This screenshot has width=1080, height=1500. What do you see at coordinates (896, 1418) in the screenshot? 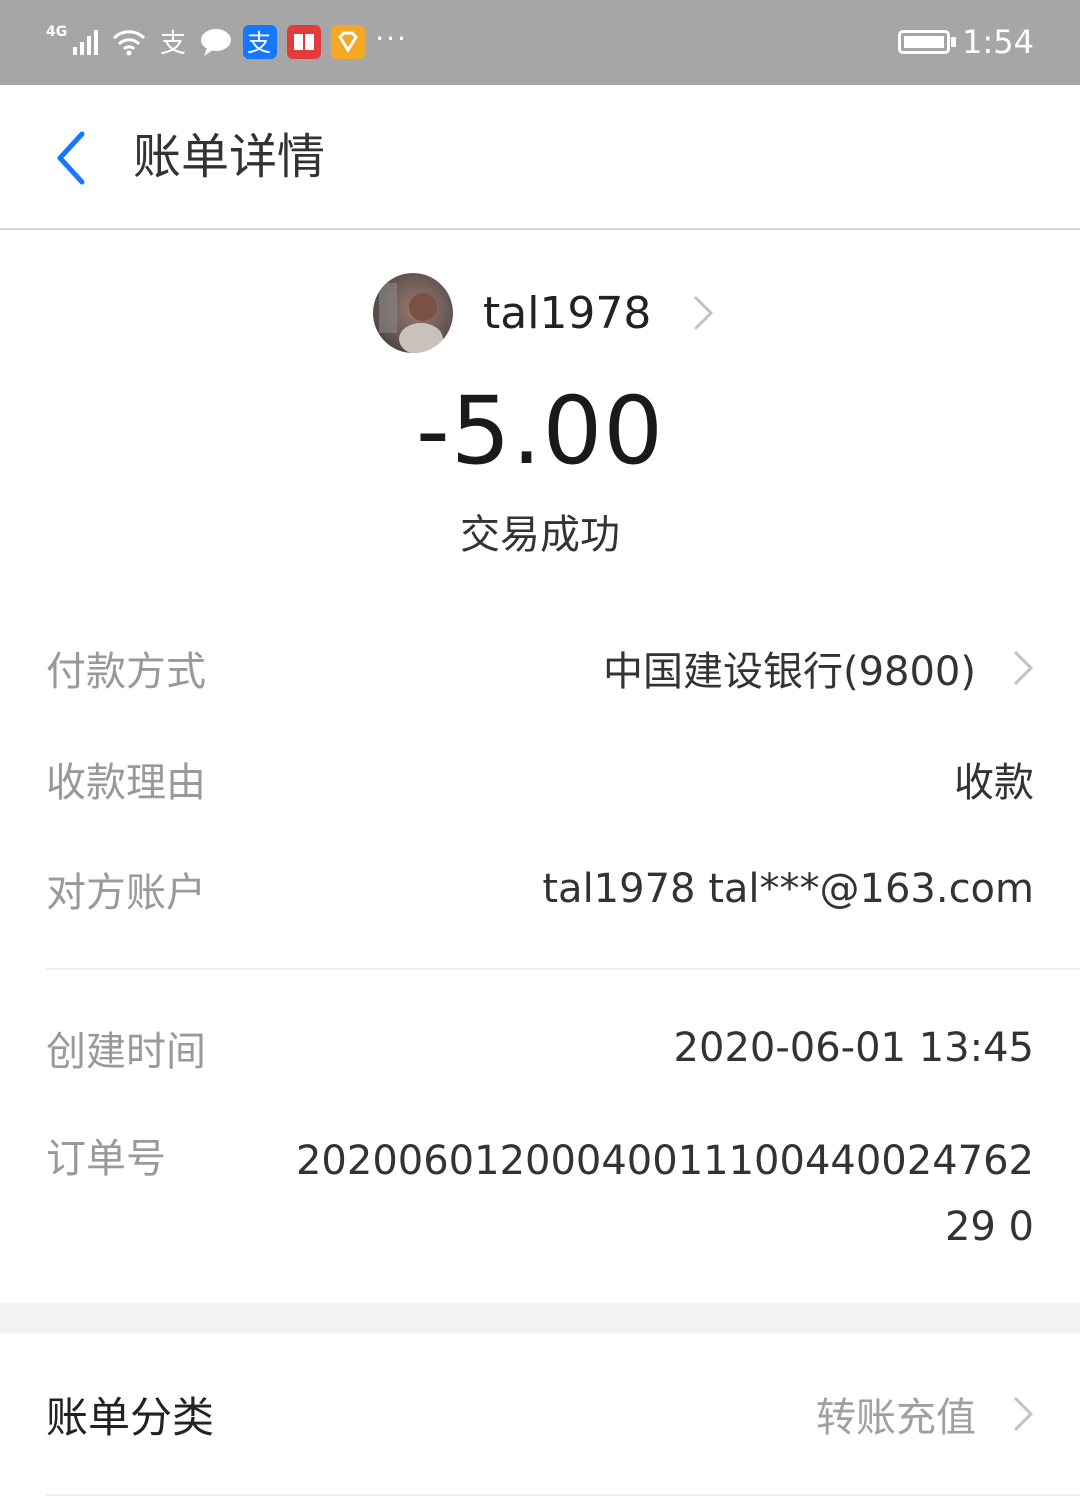
I see `bill-category-value: 转账充值` at bounding box center [896, 1418].